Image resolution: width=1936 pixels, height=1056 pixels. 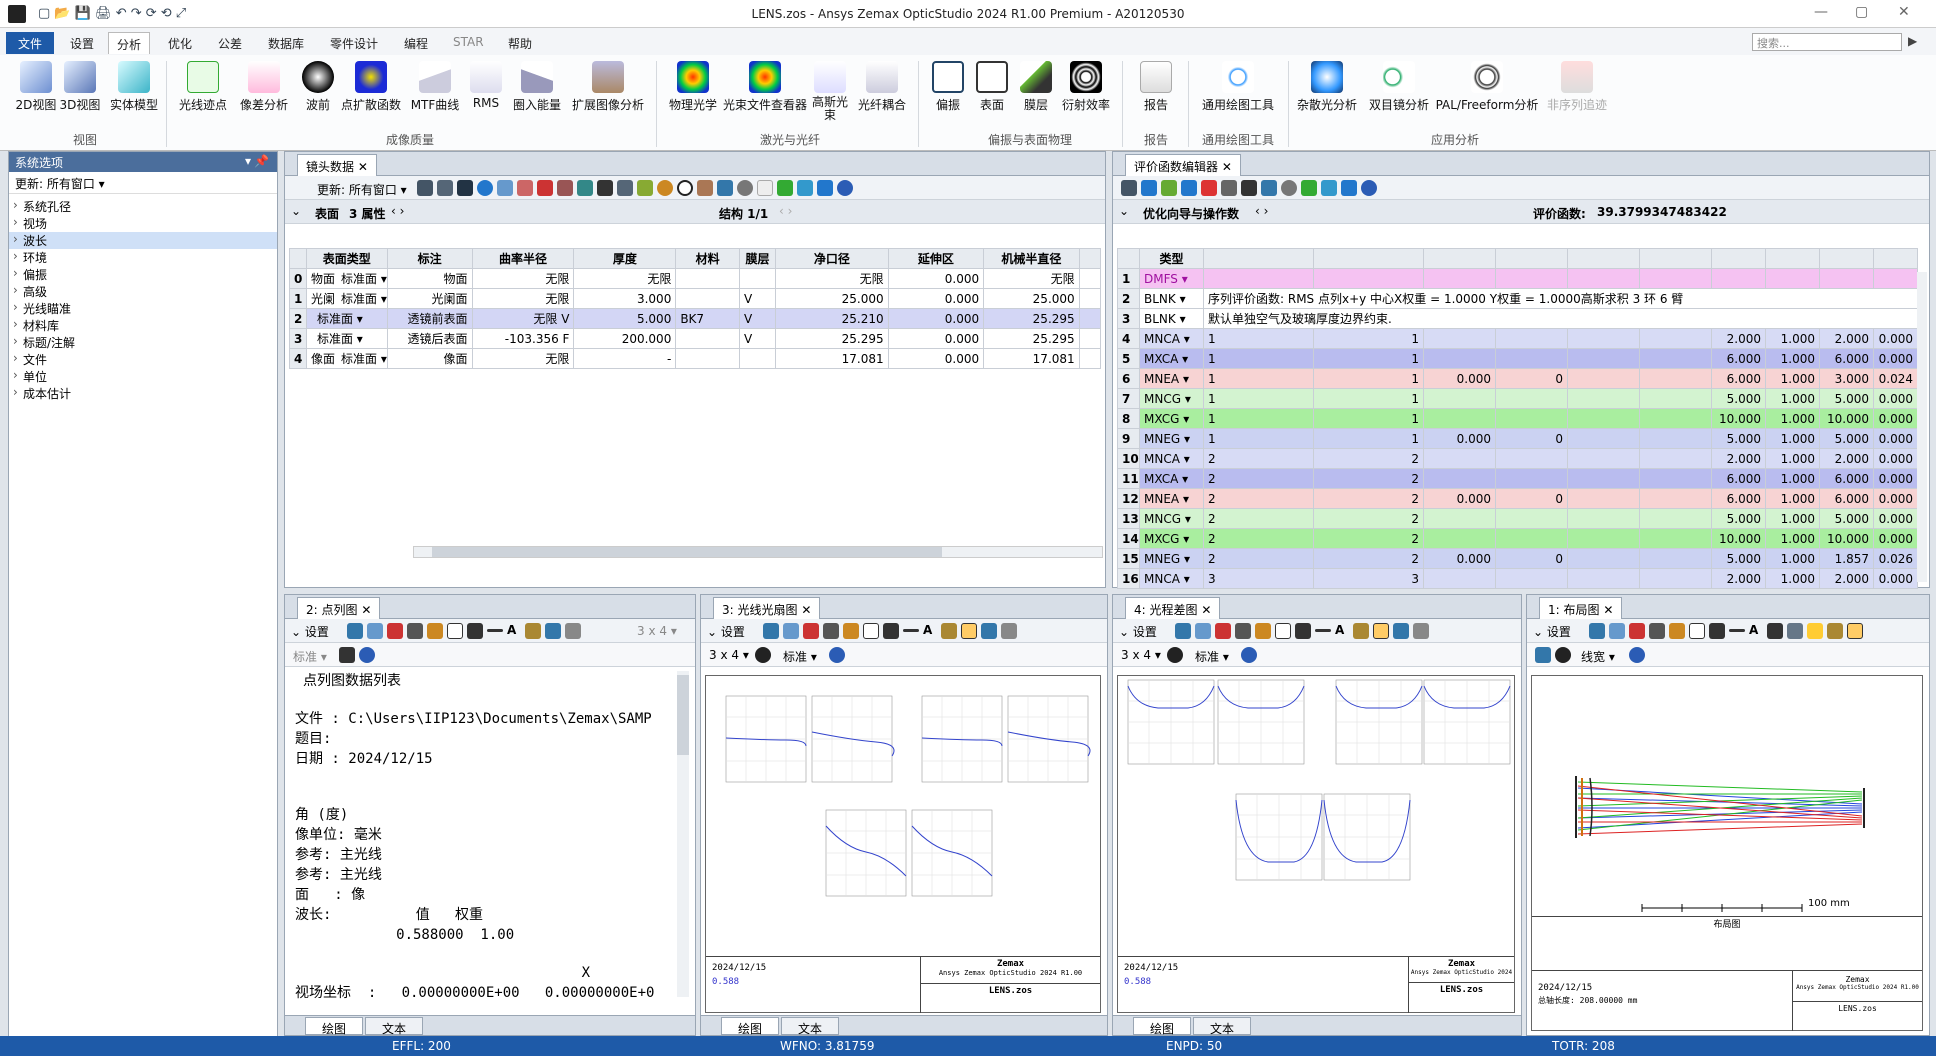 What do you see at coordinates (346, 278) in the screenshot?
I see `surface-type-cell: 物面 标准面 ▾` at bounding box center [346, 278].